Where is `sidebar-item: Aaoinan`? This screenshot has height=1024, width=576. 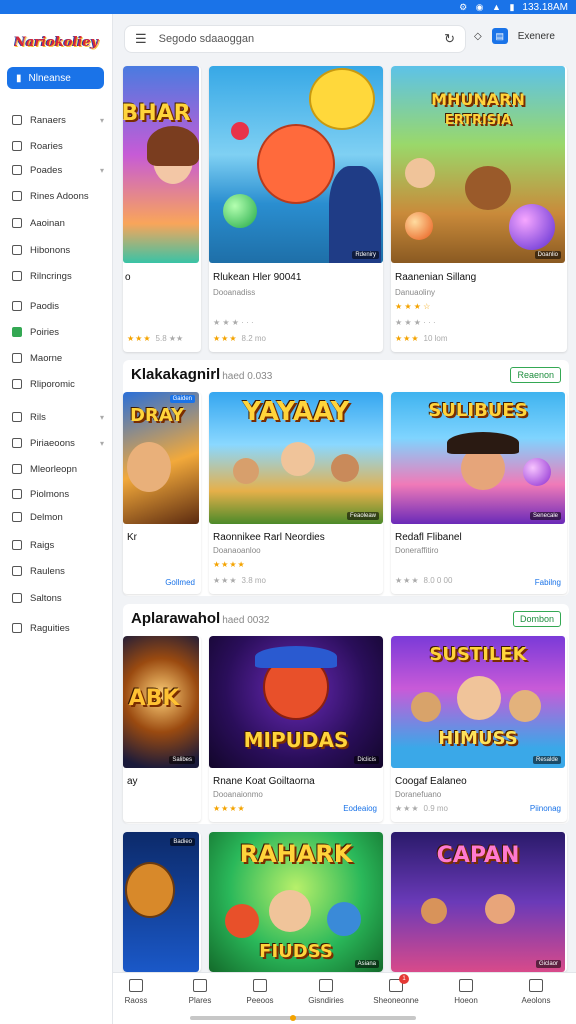 sidebar-item: Aaoinan is located at coordinates (60, 223).